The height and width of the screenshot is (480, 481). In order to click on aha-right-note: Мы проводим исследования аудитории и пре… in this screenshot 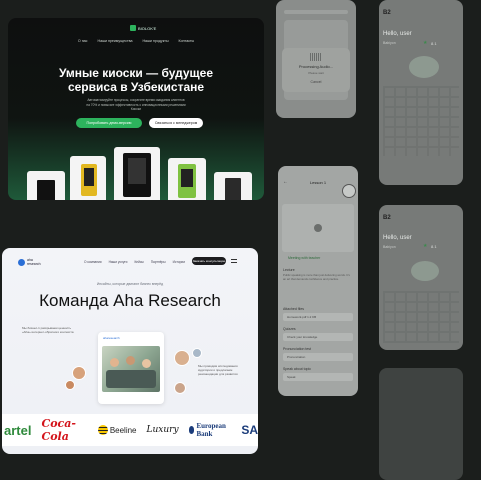, I will do `click(218, 370)`.